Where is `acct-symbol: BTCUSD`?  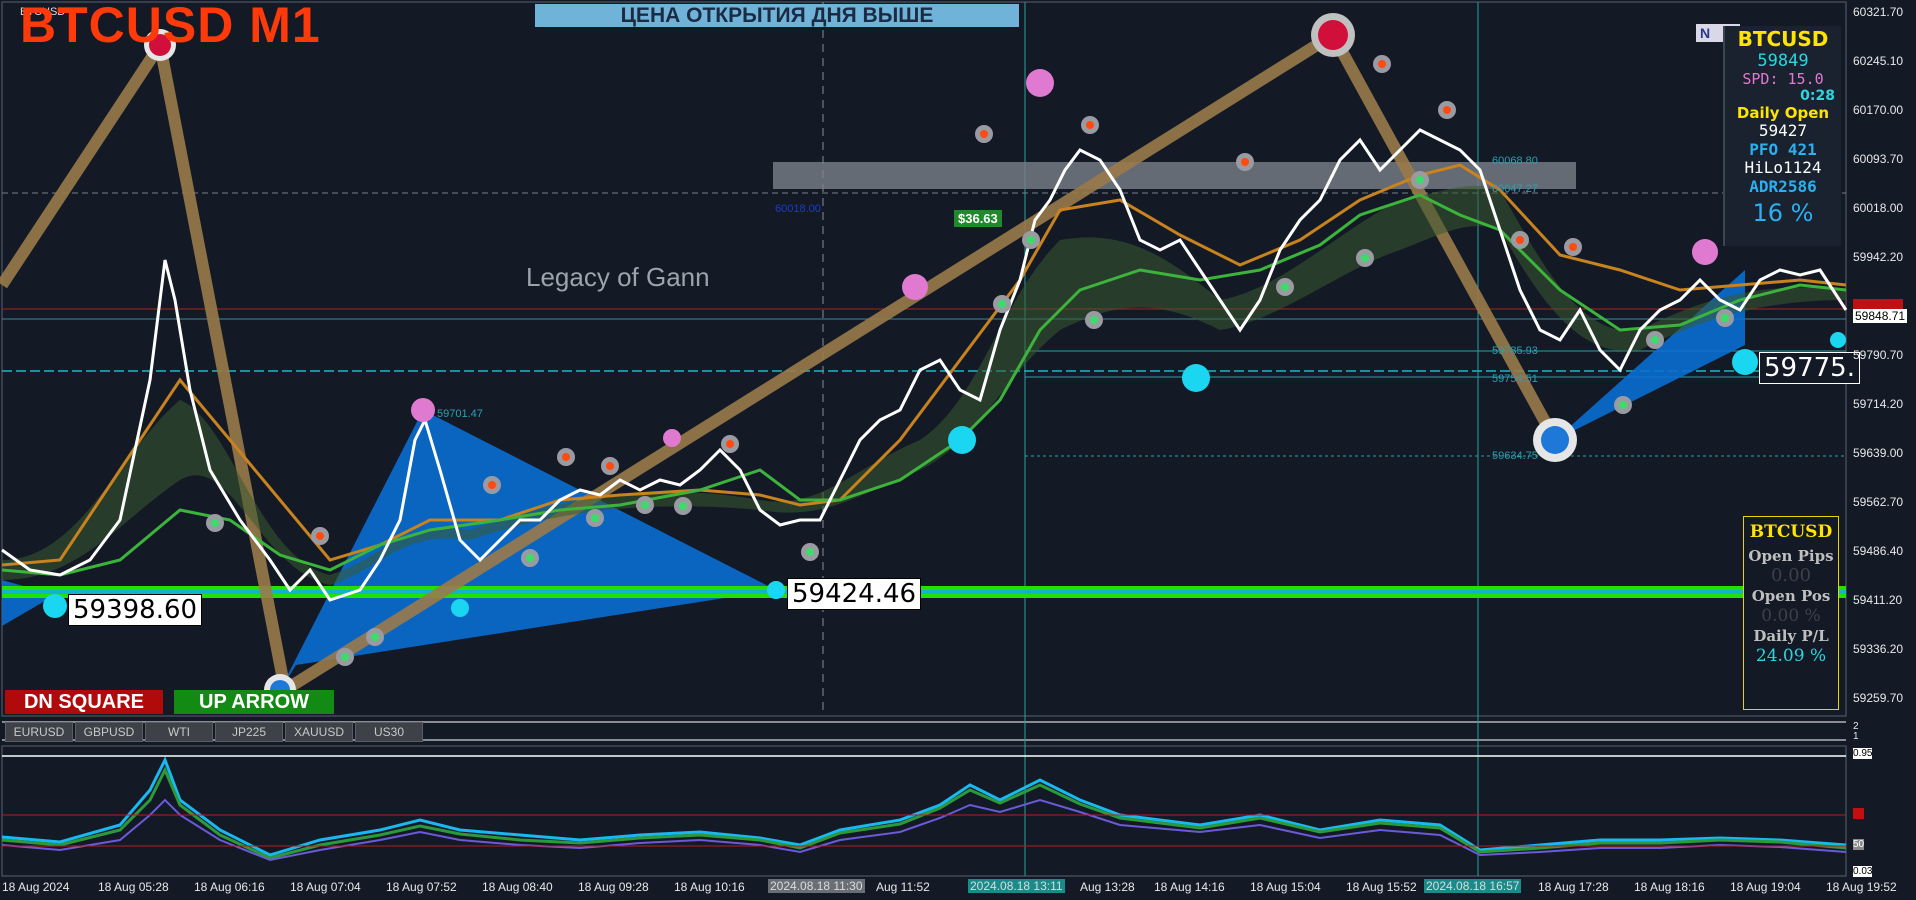
acct-symbol: BTCUSD is located at coordinates (1791, 532).